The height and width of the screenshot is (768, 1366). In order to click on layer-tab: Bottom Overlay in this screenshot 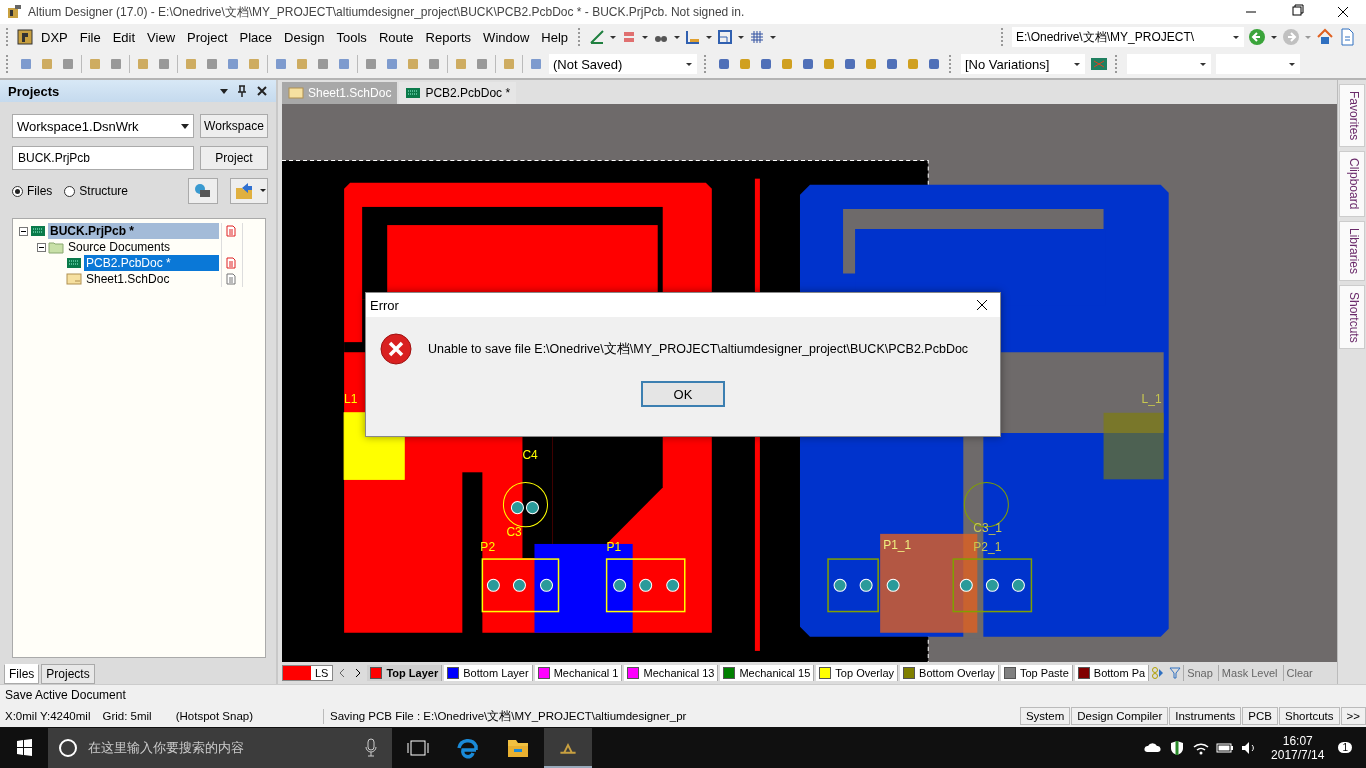, I will do `click(949, 673)`.